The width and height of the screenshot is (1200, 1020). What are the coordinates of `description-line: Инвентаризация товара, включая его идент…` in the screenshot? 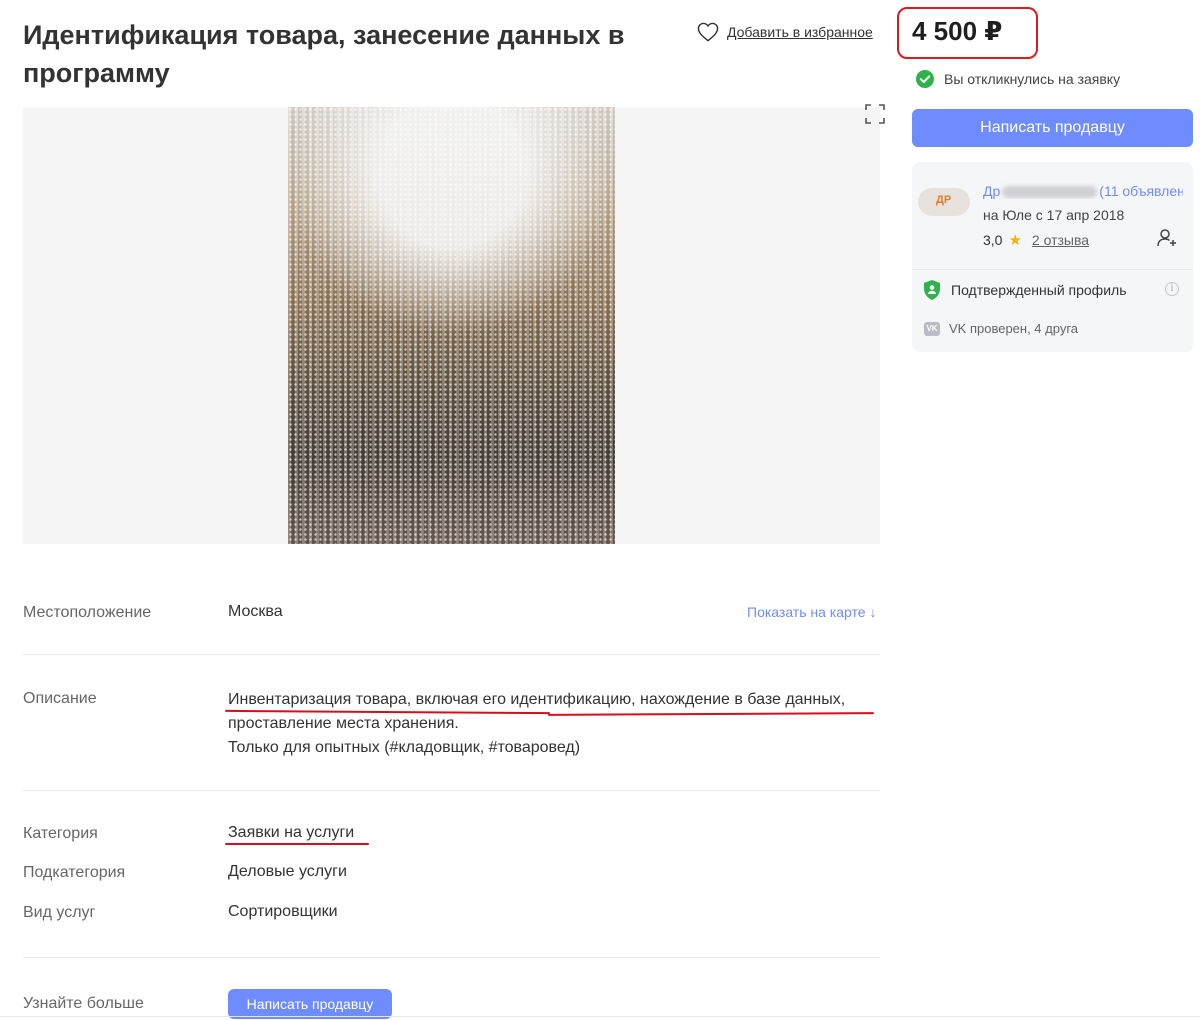 It's located at (537, 699).